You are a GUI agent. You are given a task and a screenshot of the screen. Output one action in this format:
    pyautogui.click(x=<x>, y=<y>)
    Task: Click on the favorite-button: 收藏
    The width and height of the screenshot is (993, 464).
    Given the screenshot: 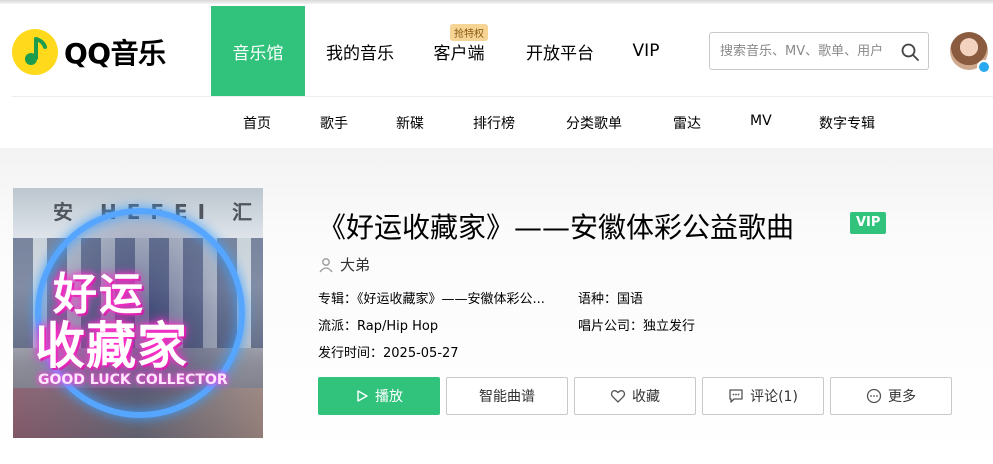 What is the action you would take?
    pyautogui.click(x=635, y=396)
    